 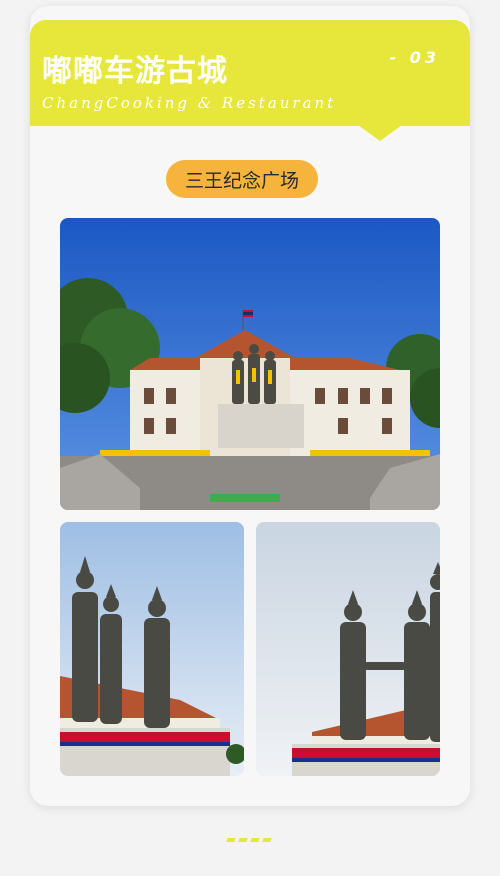 I want to click on three-kings-statues-right-photo, so click(x=348, y=649).